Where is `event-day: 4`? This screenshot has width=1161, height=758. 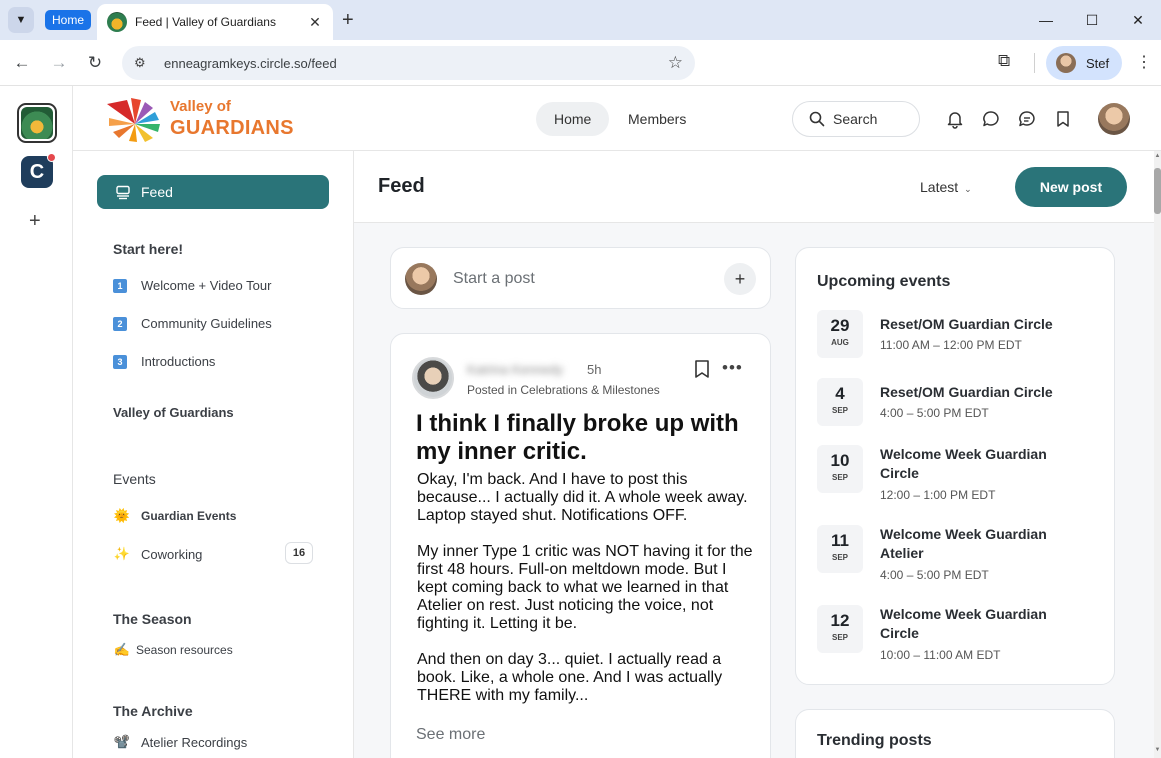
event-day: 4 is located at coordinates (840, 393).